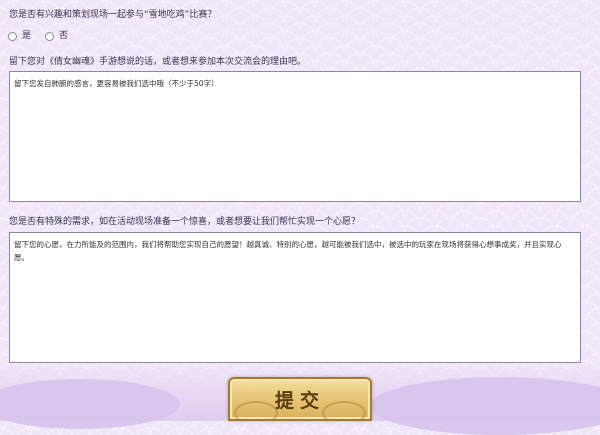 This screenshot has height=435, width=600. I want to click on radio-option-no: 否, so click(56, 36).